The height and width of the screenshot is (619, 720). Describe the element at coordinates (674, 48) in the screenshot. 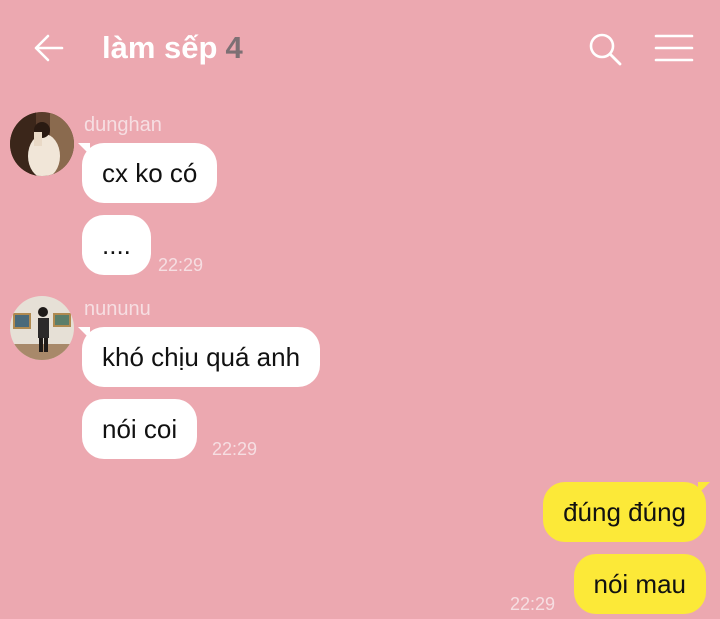

I see `hamburger-menu-icon` at that location.